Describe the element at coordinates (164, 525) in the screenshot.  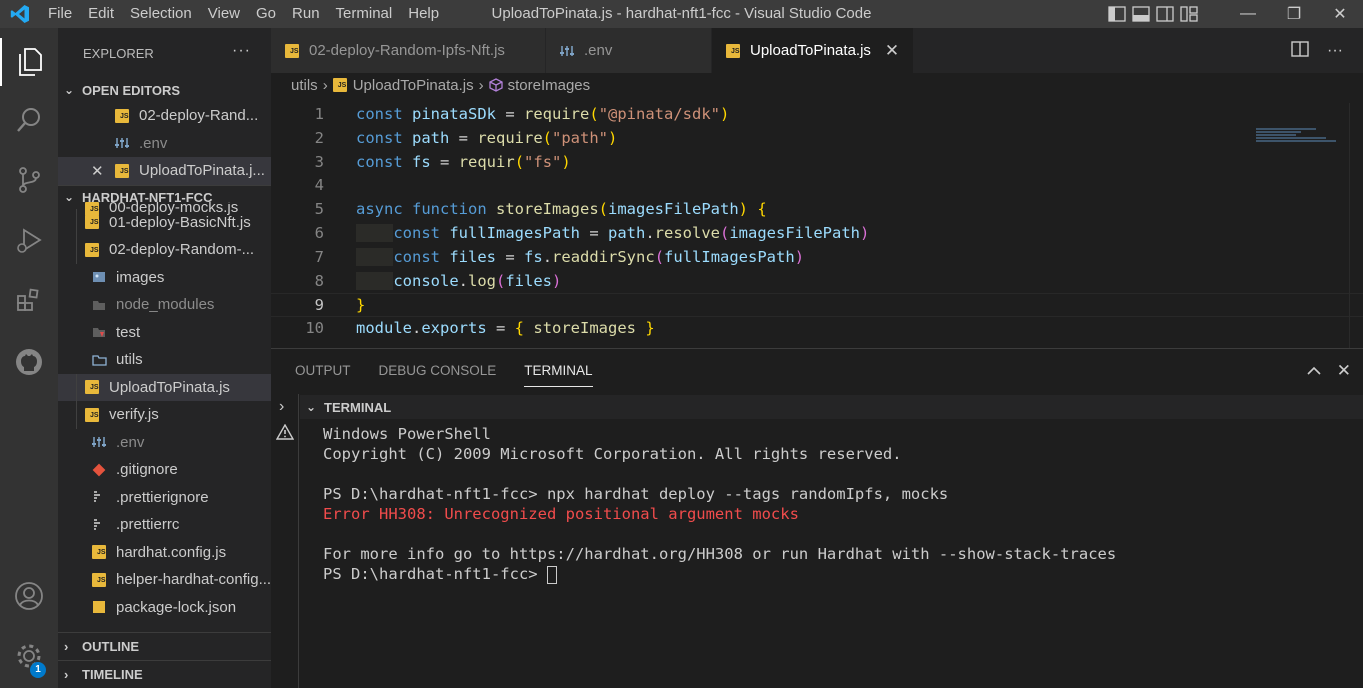
I see `tree-item: .prettierrc` at that location.